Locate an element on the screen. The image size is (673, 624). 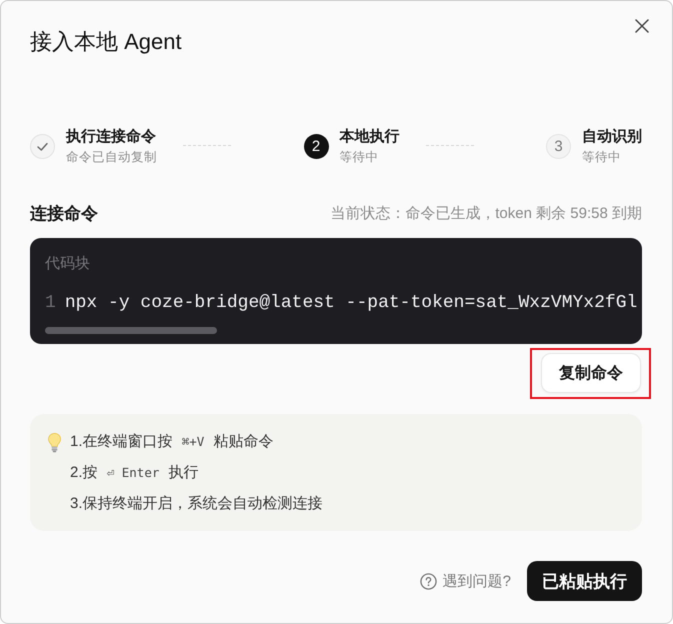
step-number: 2 is located at coordinates (316, 146).